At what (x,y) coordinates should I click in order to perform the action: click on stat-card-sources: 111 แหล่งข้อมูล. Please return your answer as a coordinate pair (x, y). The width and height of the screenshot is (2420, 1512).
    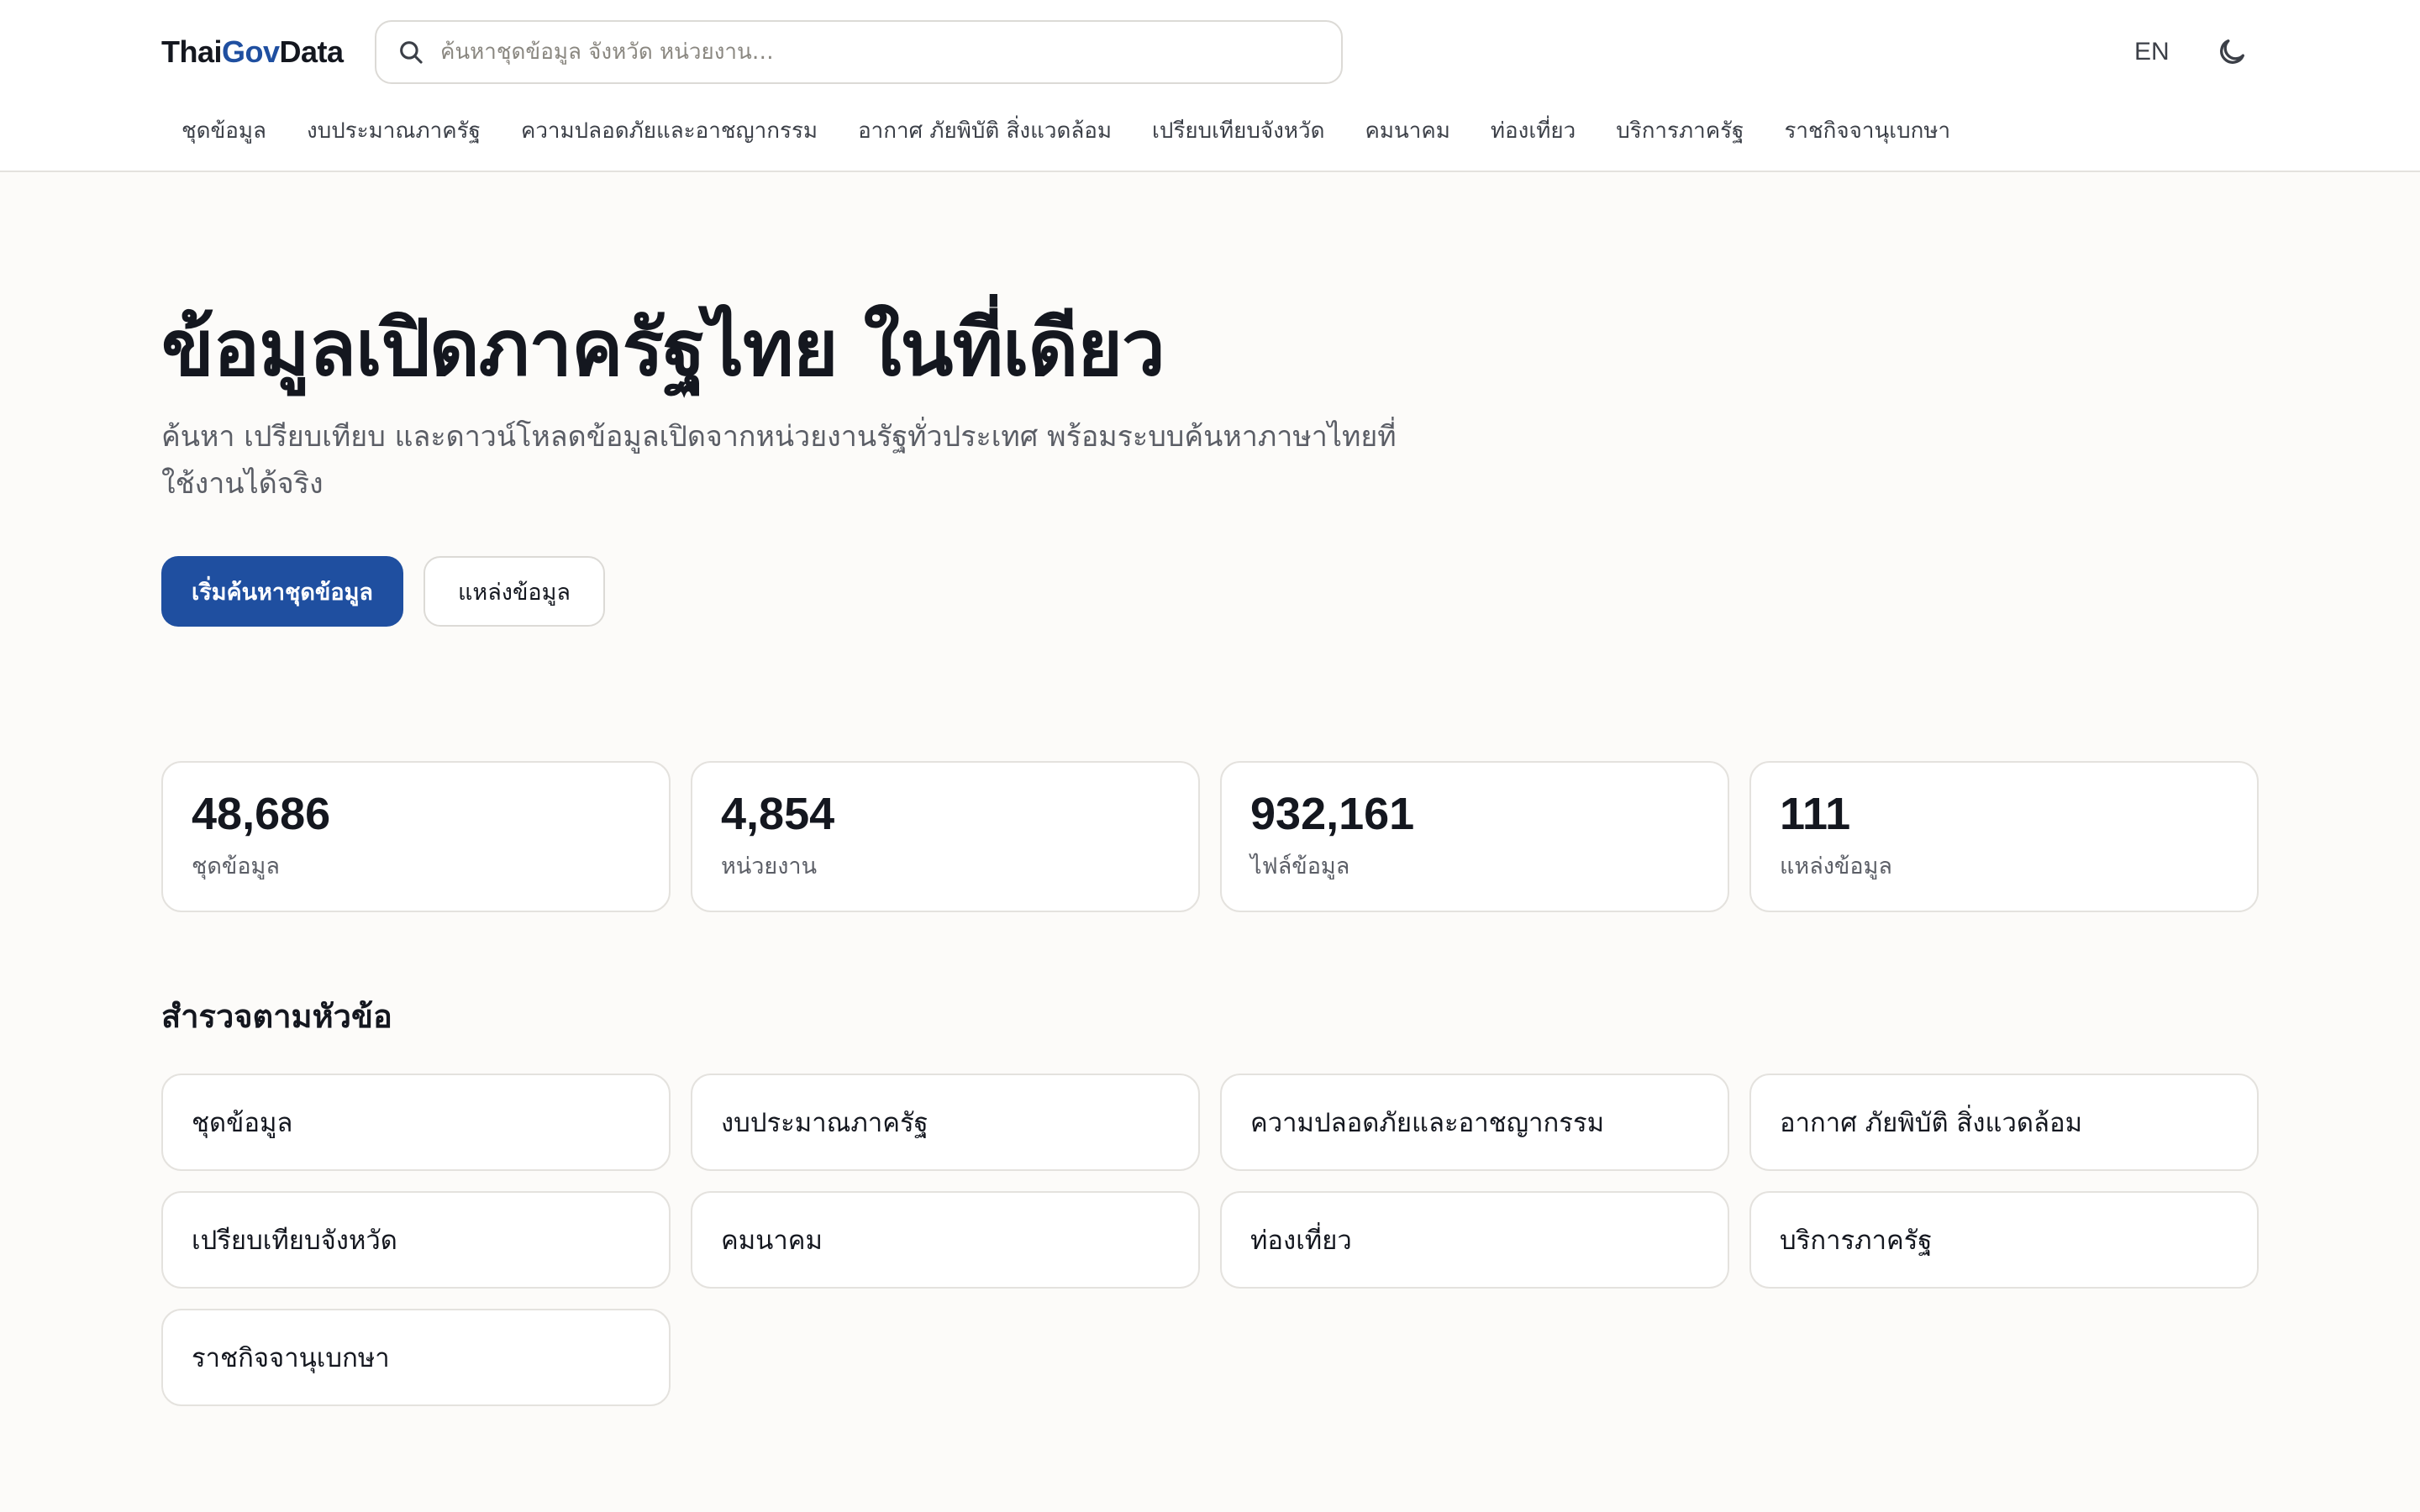
    Looking at the image, I should click on (2004, 836).